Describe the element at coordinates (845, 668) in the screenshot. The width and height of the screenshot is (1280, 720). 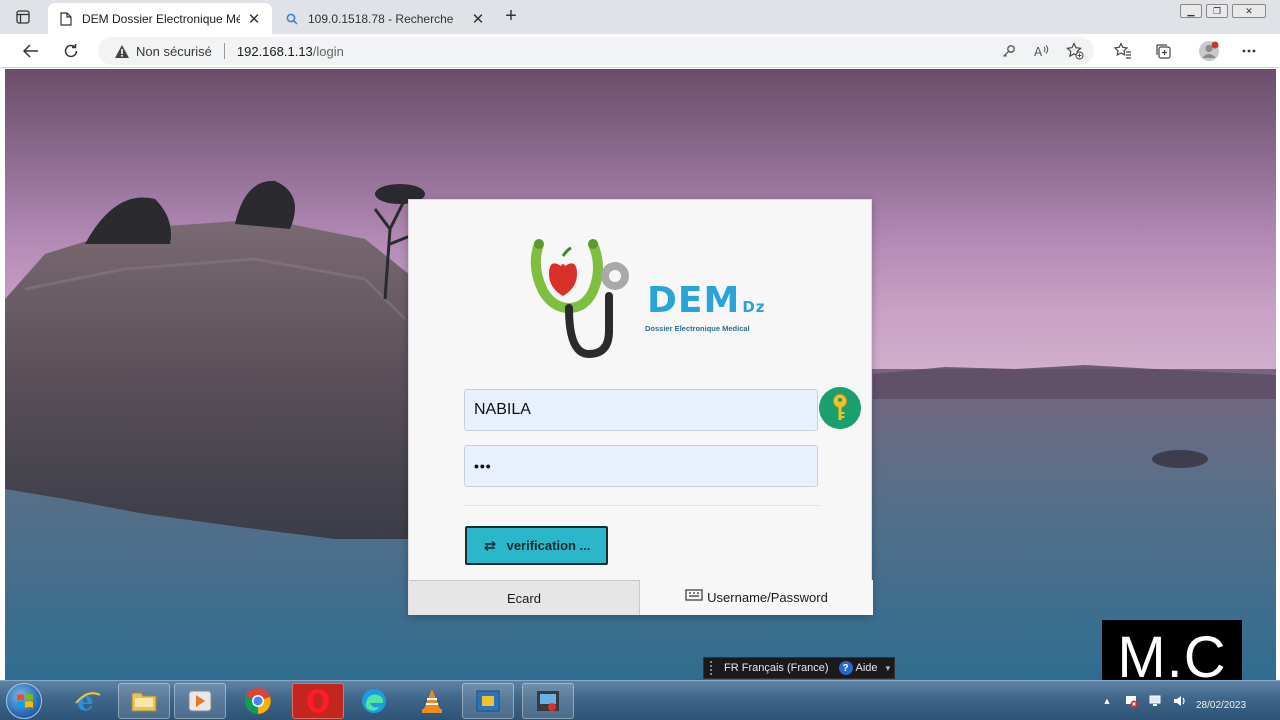
I see `help-icon: ?` at that location.